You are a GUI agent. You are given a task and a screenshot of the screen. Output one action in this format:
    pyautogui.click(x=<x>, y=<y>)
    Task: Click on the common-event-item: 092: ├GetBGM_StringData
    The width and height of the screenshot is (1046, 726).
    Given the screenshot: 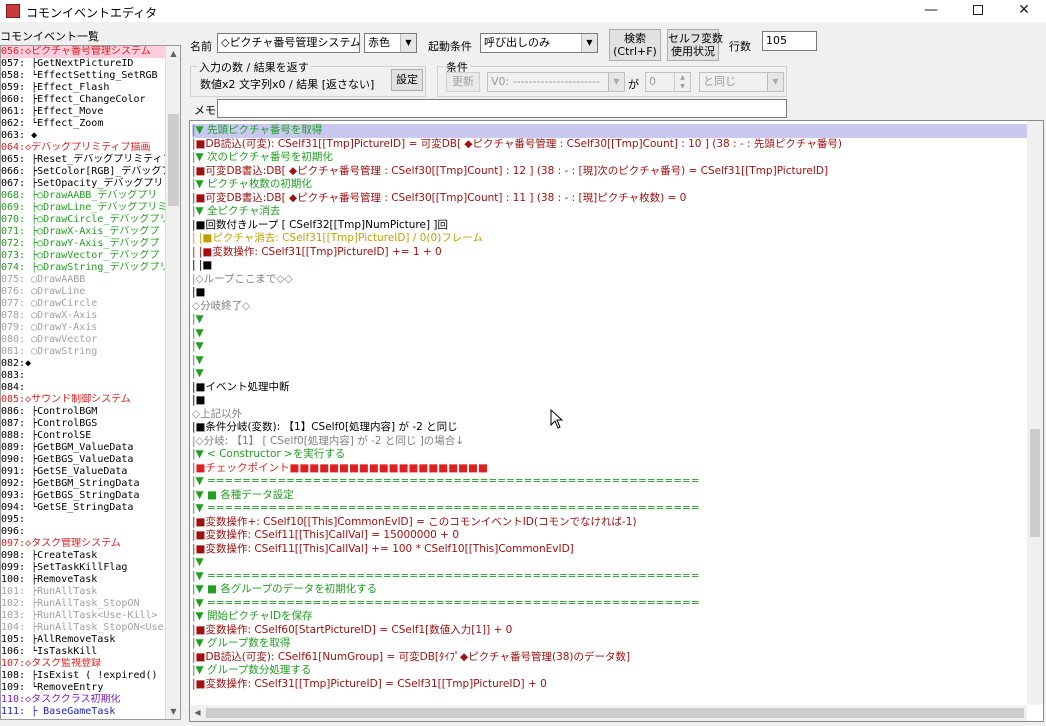 What is the action you would take?
    pyautogui.click(x=83, y=484)
    